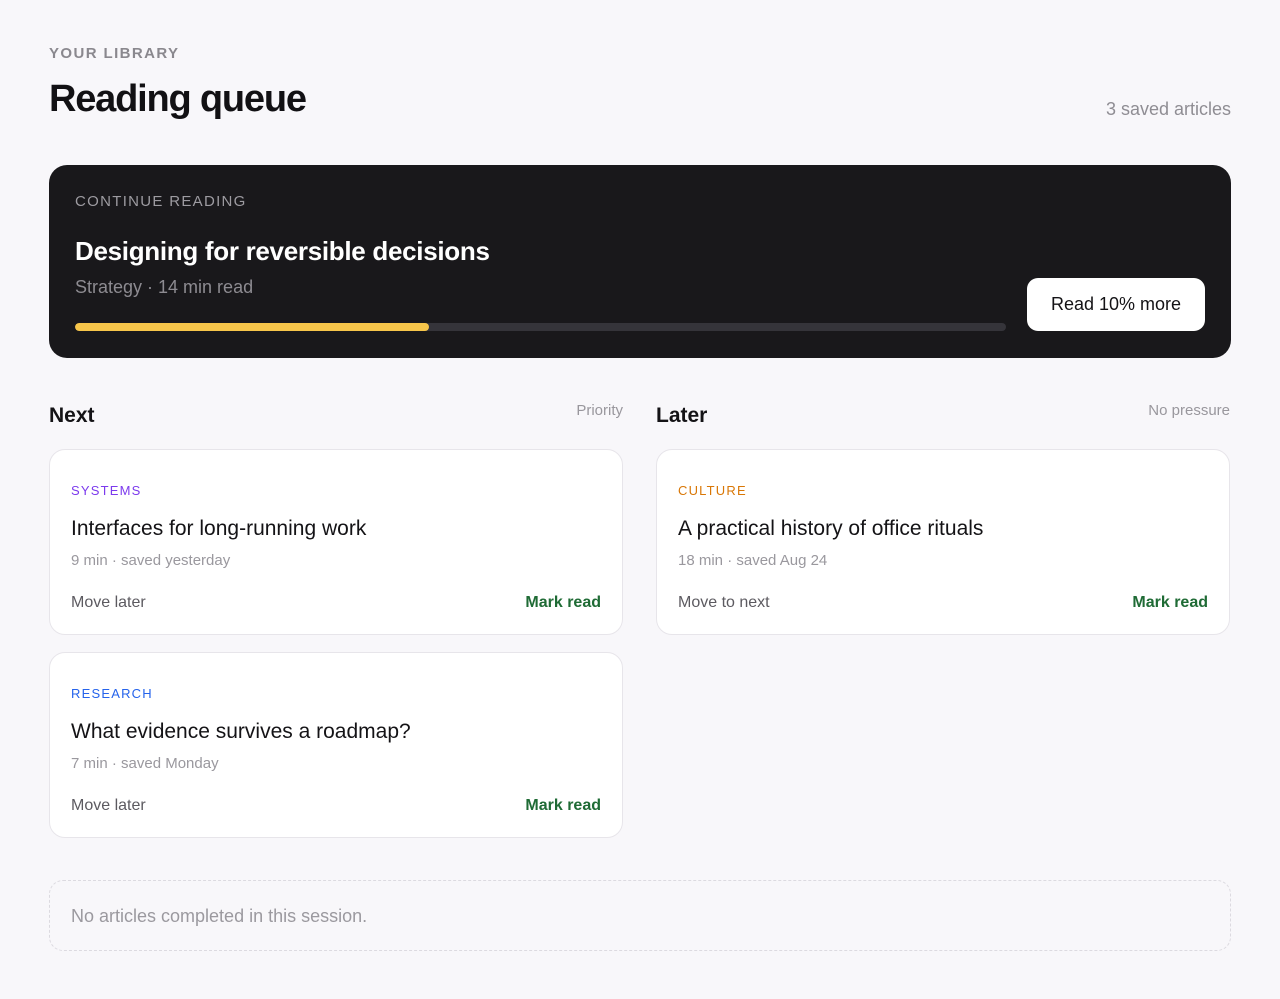  I want to click on empty-state-text: No articles completed in this session., so click(219, 916).